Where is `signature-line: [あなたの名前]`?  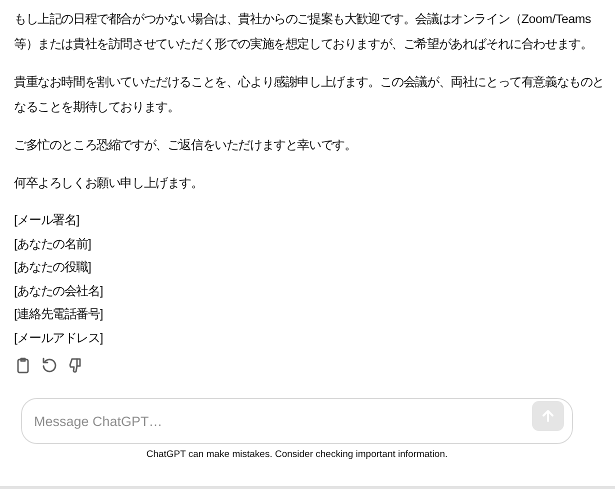
signature-line: [あなたの名前] is located at coordinates (53, 244).